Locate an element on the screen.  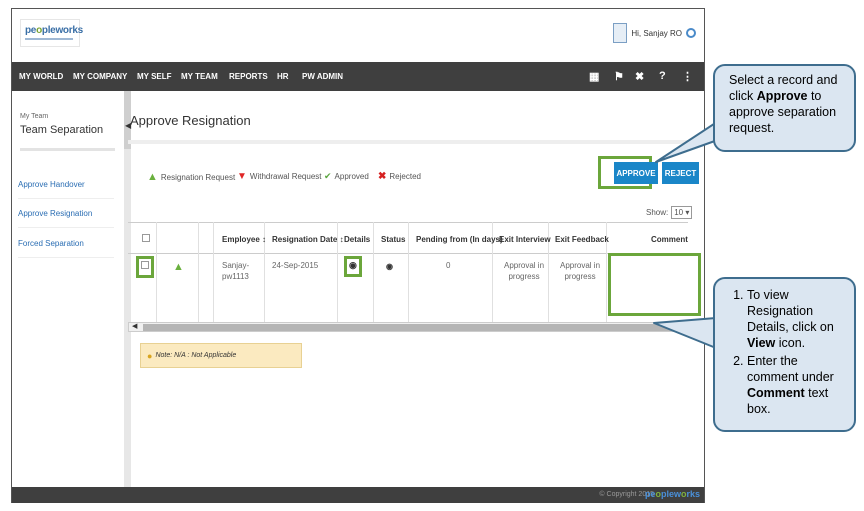
tools-icon: ✖ is located at coordinates (639, 76).